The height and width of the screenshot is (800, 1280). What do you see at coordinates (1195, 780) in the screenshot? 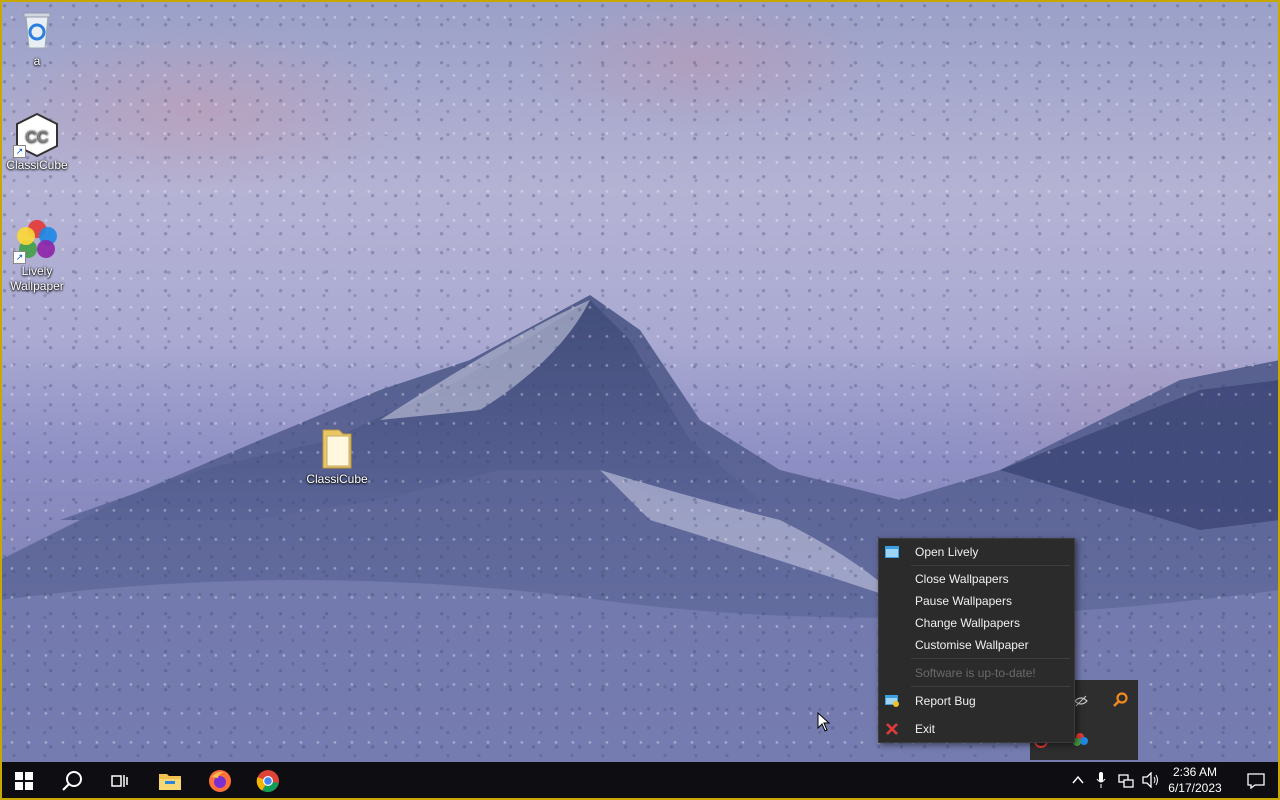
I see `taskbar-clock: 2:36 AM 6/17/2023` at bounding box center [1195, 780].